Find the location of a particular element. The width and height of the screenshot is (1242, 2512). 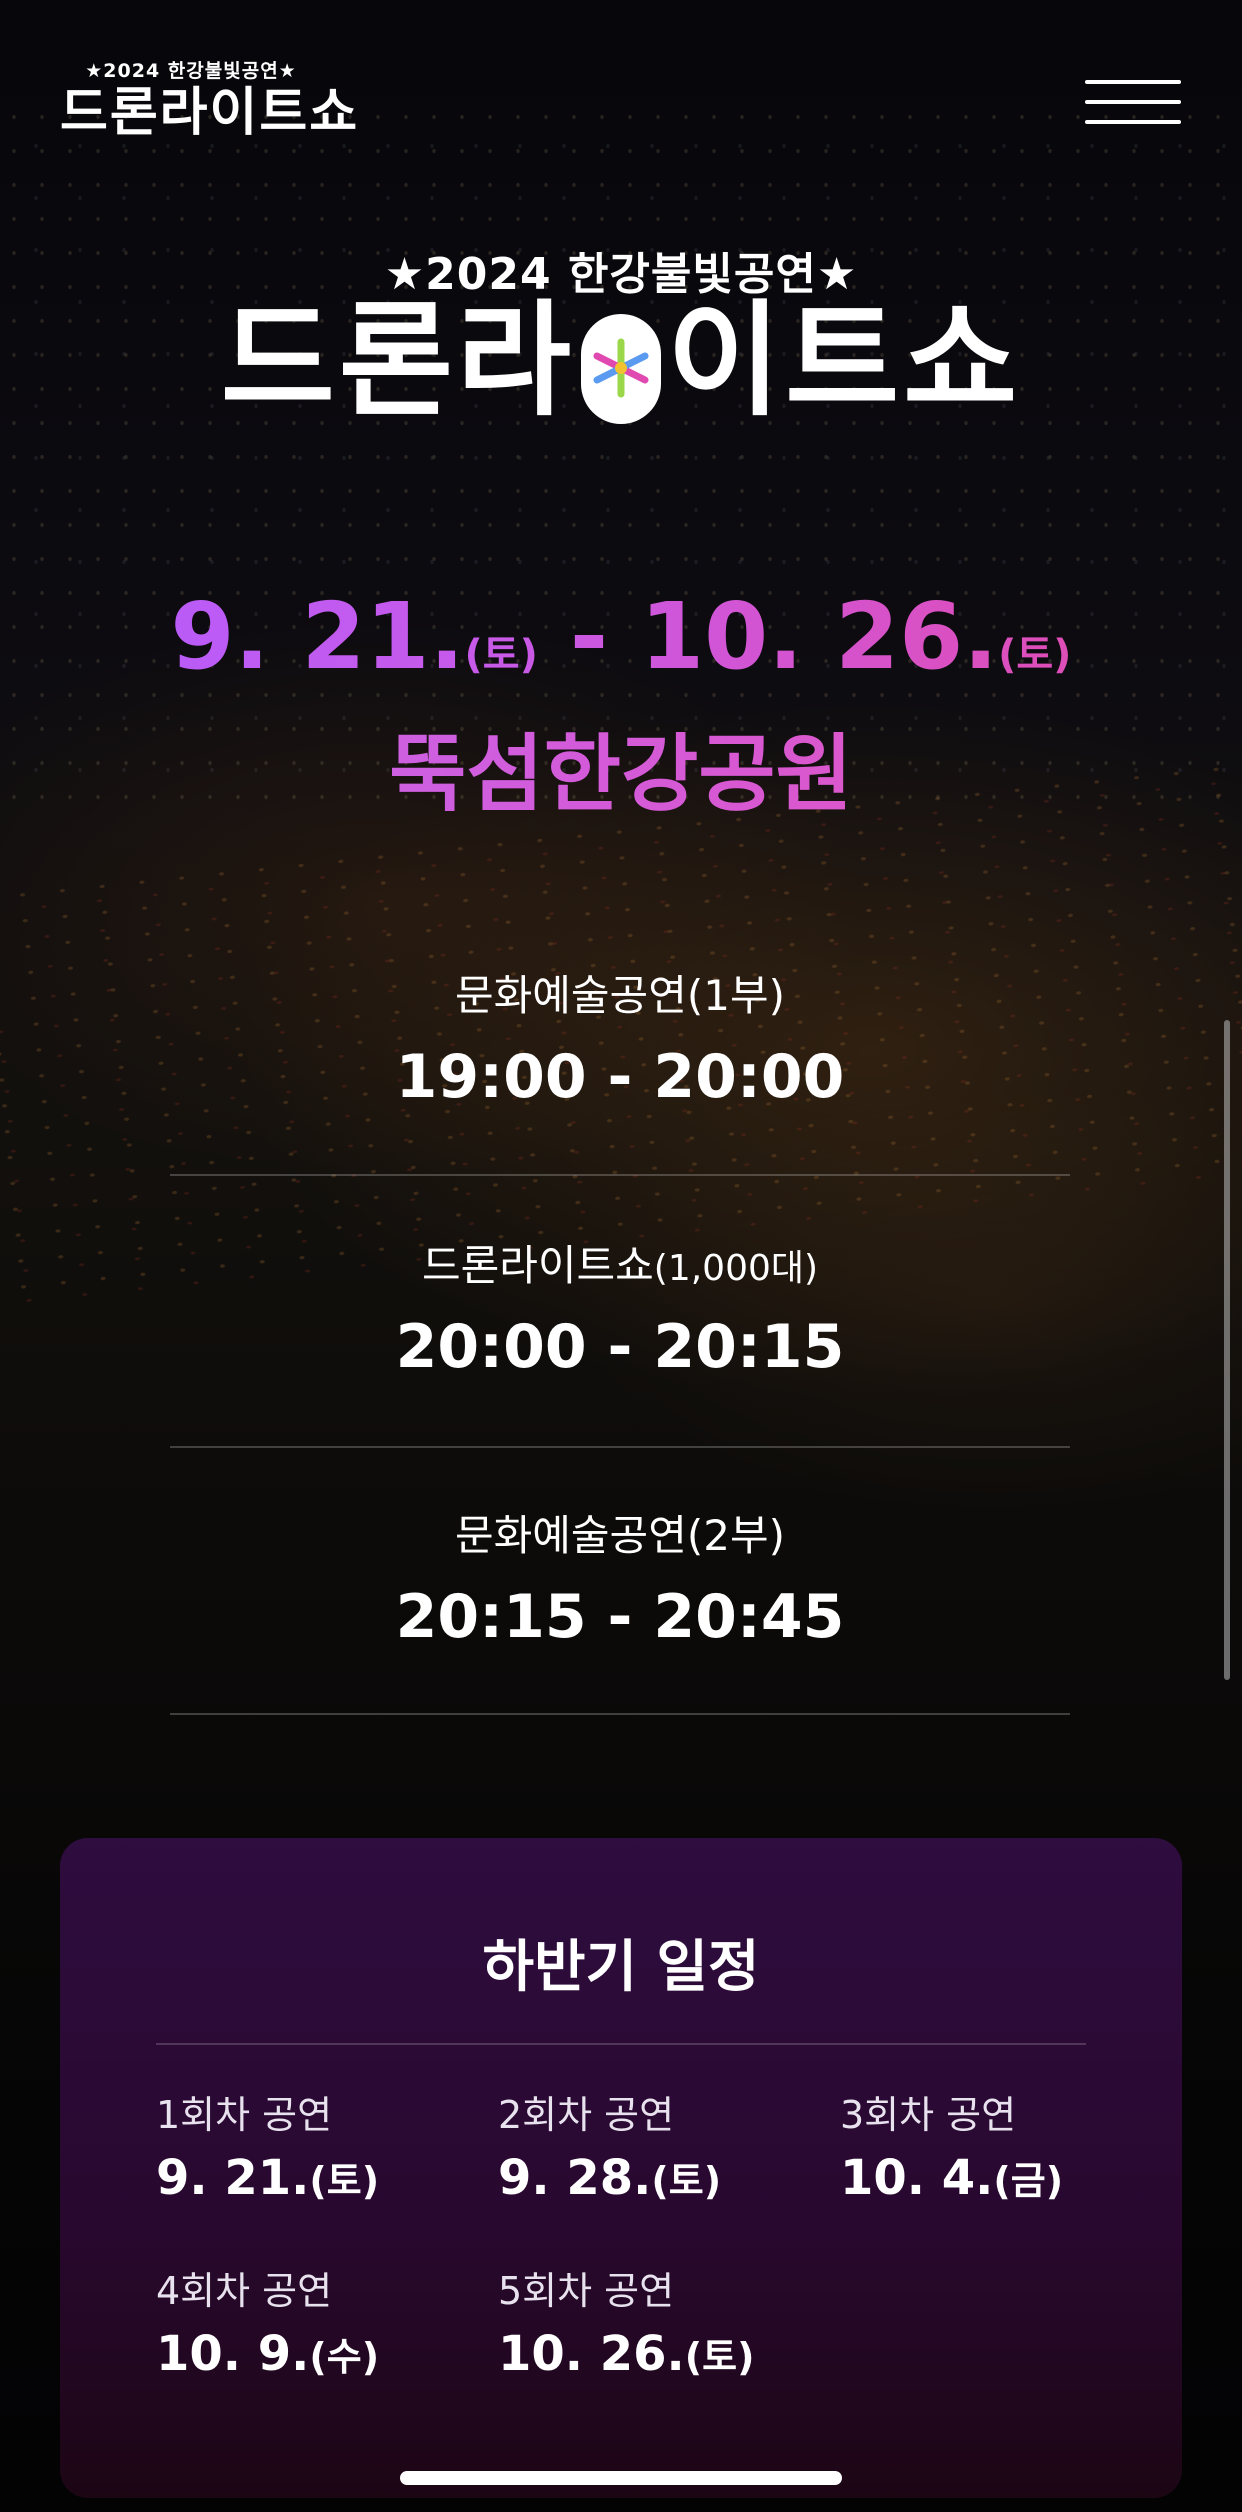

schedule-item-label: 2회차 공연 is located at coordinates (586, 2115).